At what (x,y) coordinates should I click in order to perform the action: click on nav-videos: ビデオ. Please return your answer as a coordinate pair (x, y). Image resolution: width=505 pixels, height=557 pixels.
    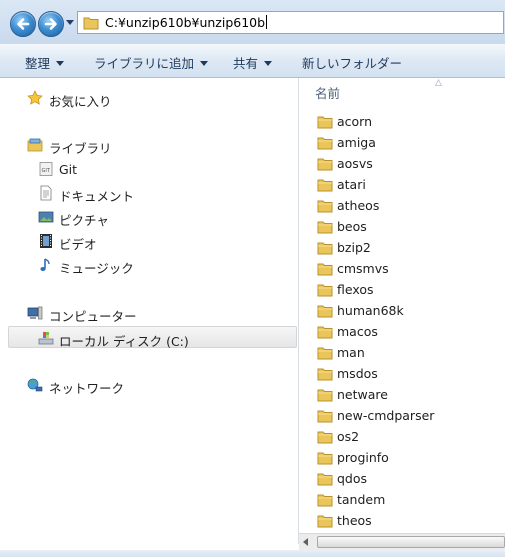
    Looking at the image, I should click on (148, 241).